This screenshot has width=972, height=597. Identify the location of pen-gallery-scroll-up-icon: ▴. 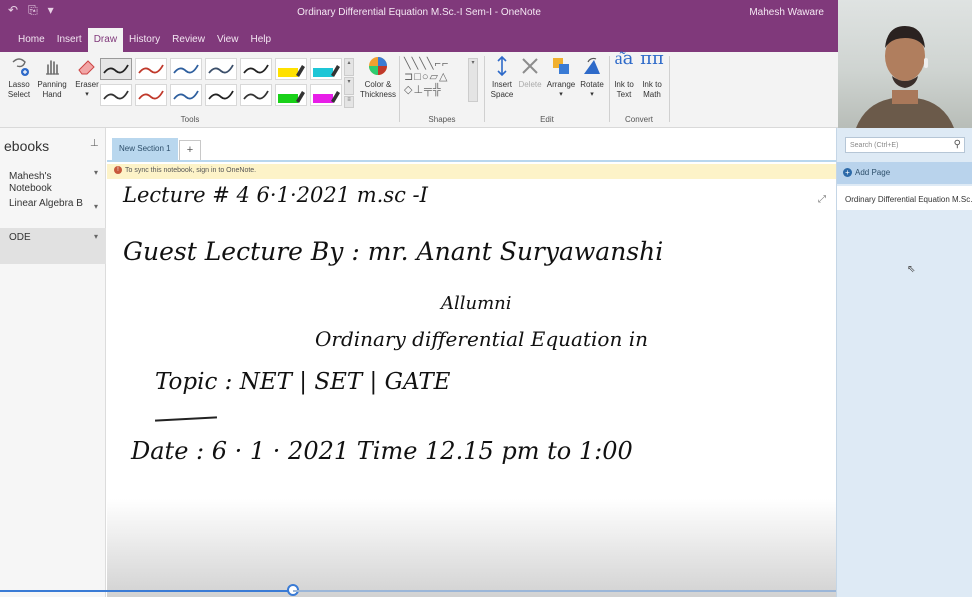
(349, 67).